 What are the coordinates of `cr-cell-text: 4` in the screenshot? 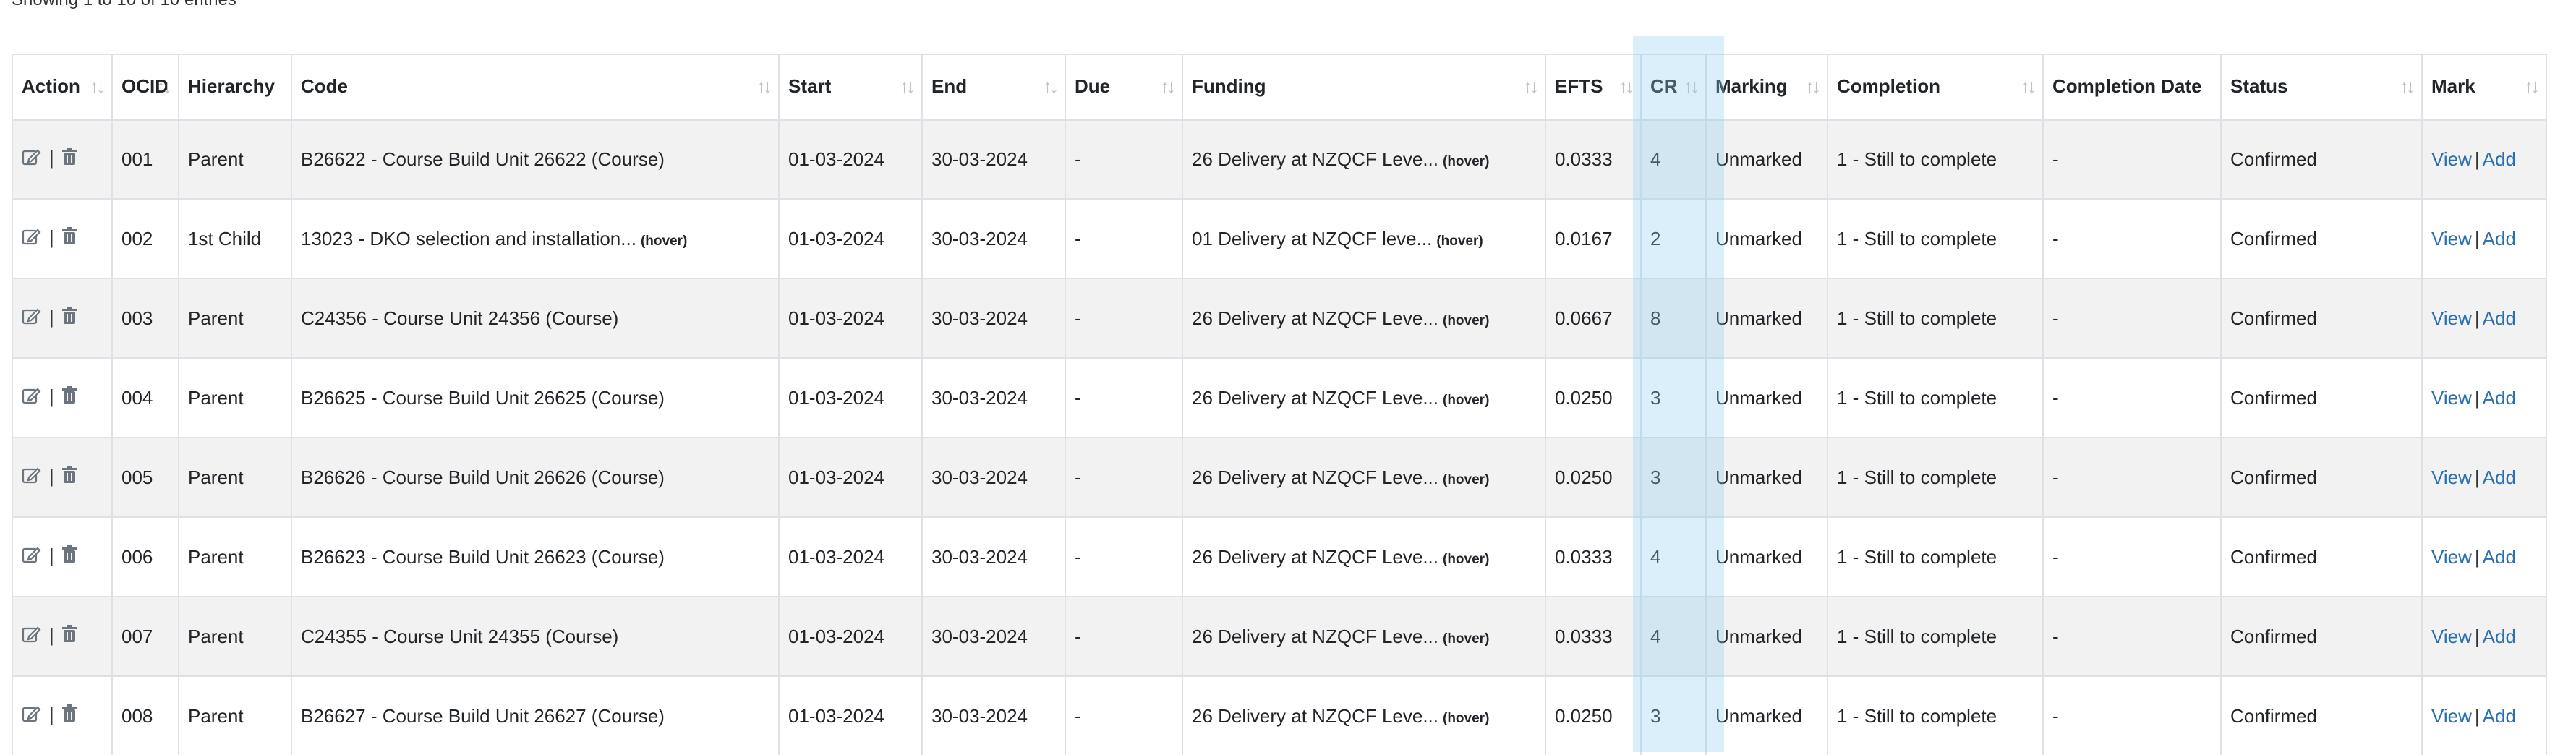 It's located at (1656, 159).